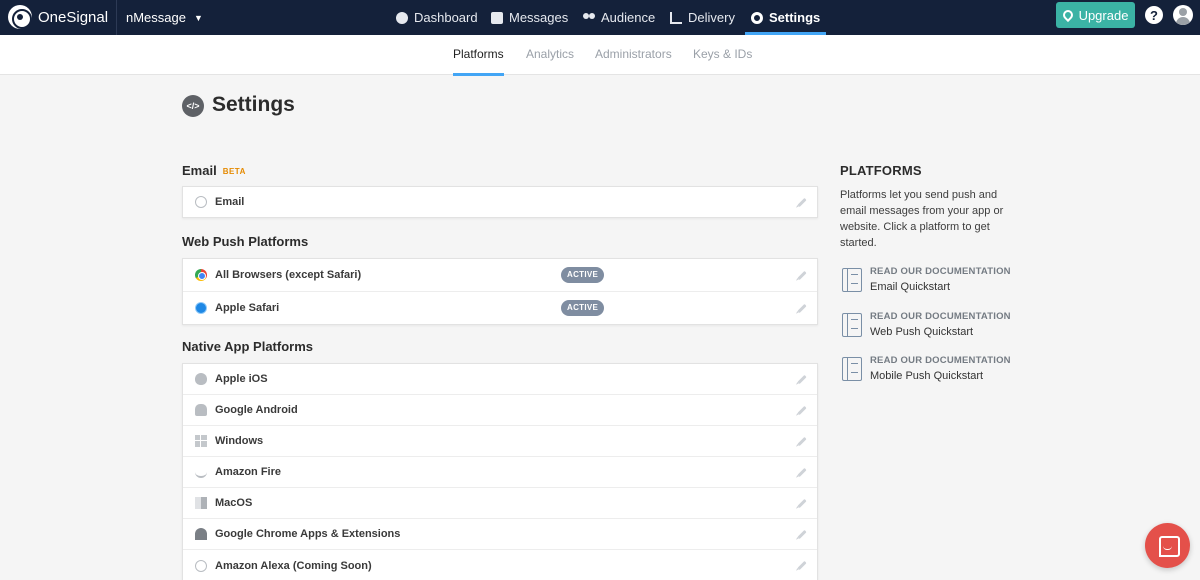 The height and width of the screenshot is (580, 1200). What do you see at coordinates (539, 17) in the screenshot?
I see `nav-messages-label: Messages` at bounding box center [539, 17].